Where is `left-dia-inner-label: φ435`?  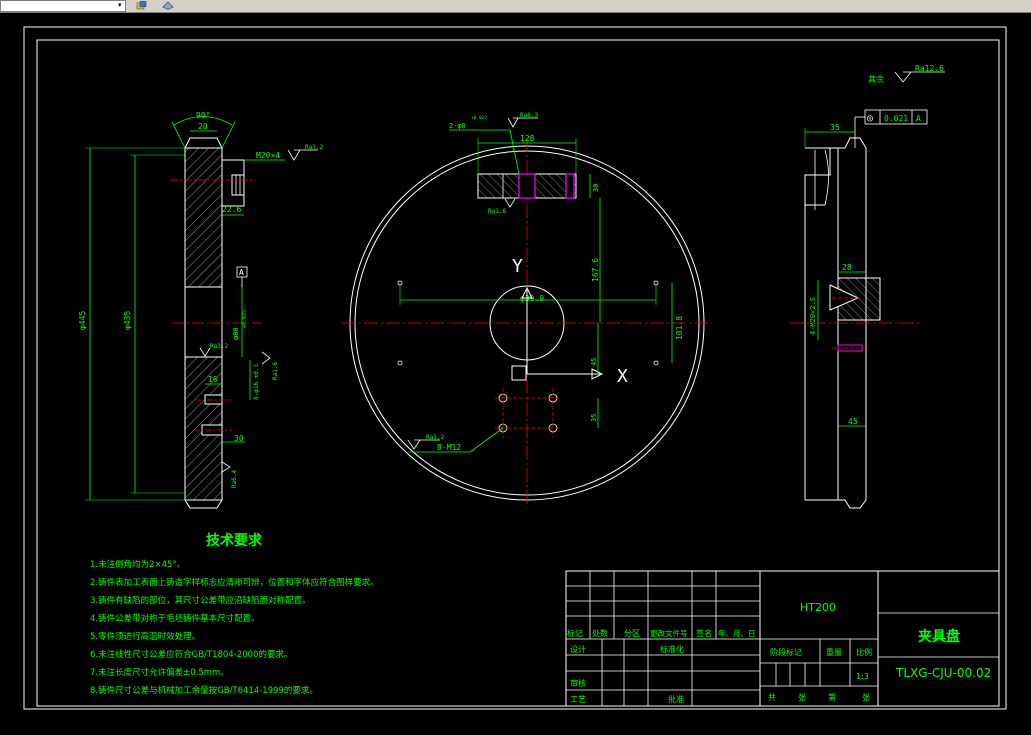
left-dia-inner-label: φ435 is located at coordinates (127, 320).